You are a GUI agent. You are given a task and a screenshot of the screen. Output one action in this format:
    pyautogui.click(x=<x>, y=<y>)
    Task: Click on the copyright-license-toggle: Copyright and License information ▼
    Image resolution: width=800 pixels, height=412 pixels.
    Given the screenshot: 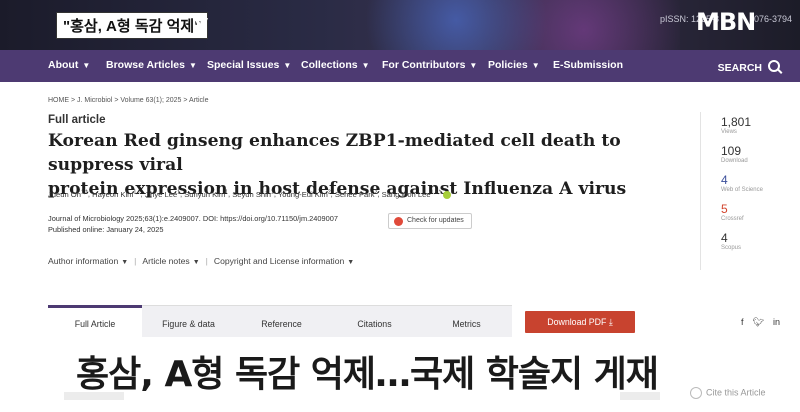 What is the action you would take?
    pyautogui.click(x=284, y=261)
    